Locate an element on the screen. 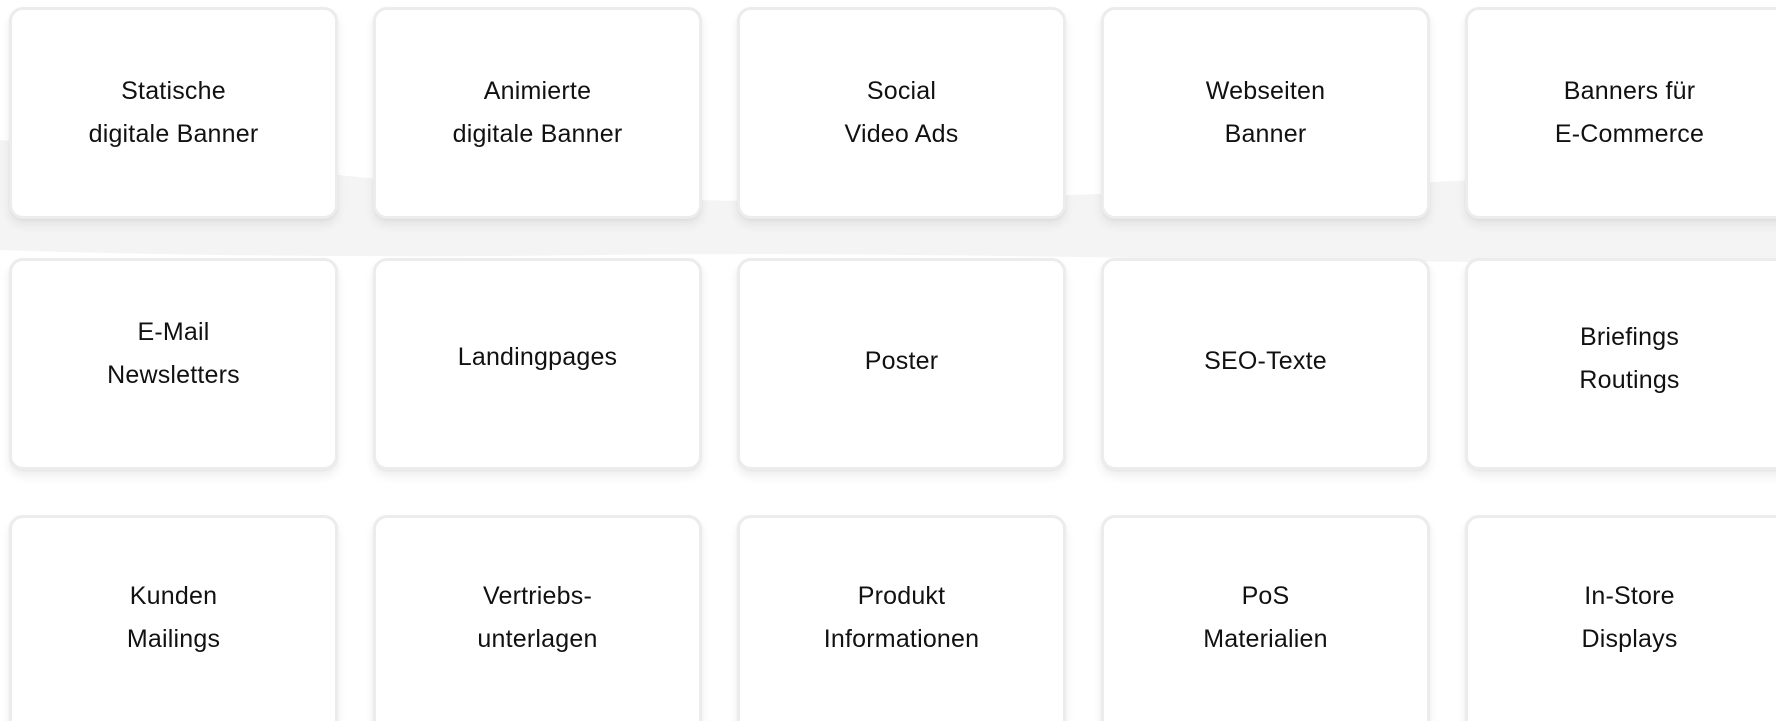  card-label-line-1: SEO-Texte is located at coordinates (1265, 360).